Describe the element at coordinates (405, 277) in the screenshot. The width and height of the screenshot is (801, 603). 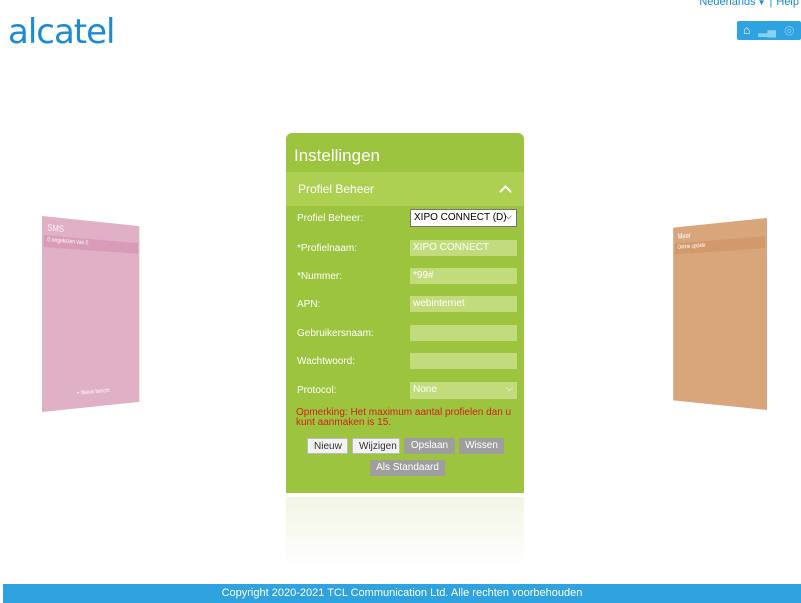
I see `number-row: *Nummer: *99#` at that location.